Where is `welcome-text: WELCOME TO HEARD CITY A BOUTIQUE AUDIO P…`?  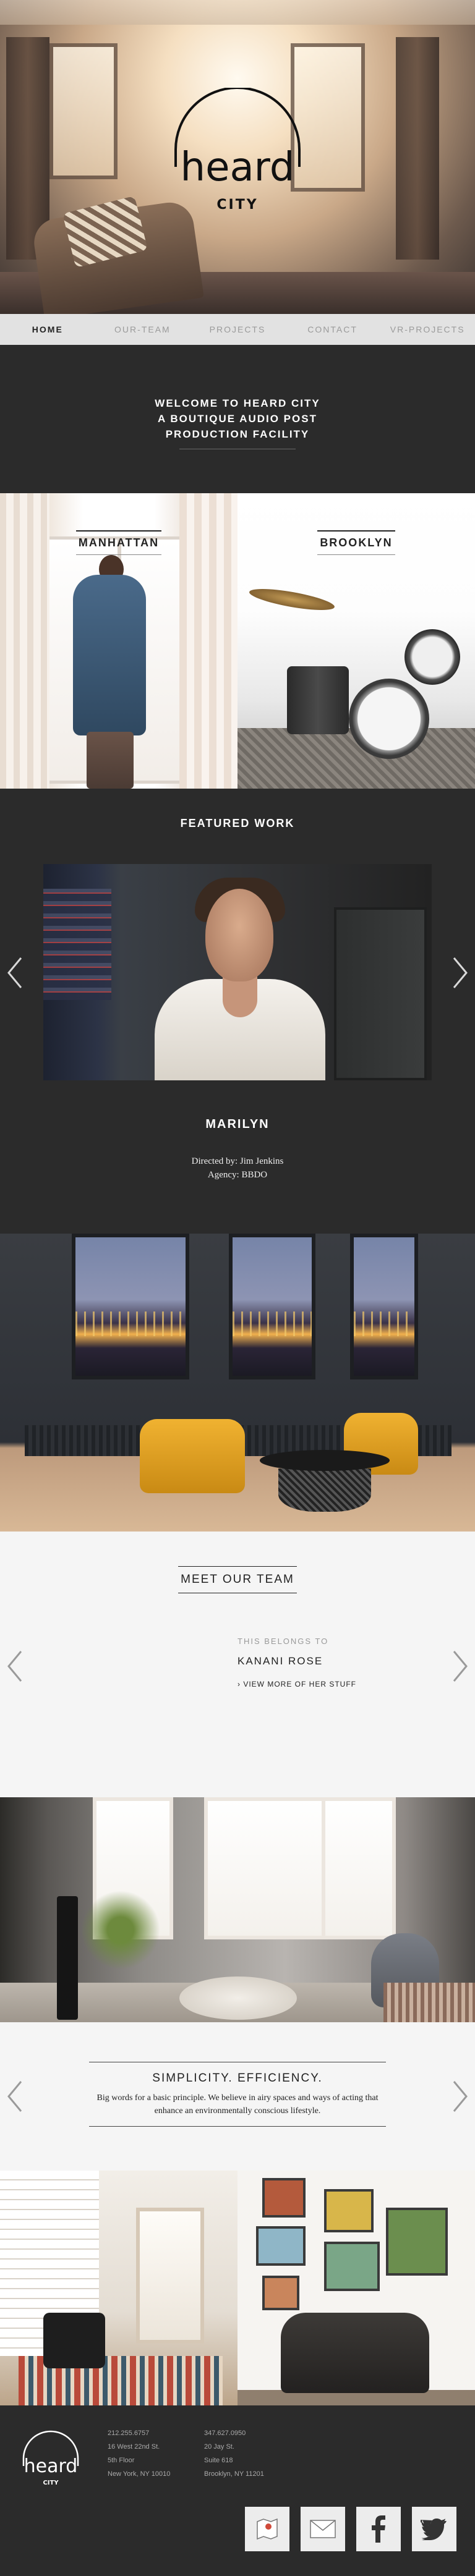
welcome-text: WELCOME TO HEARD CITY A BOUTIQUE AUDIO P… is located at coordinates (237, 418).